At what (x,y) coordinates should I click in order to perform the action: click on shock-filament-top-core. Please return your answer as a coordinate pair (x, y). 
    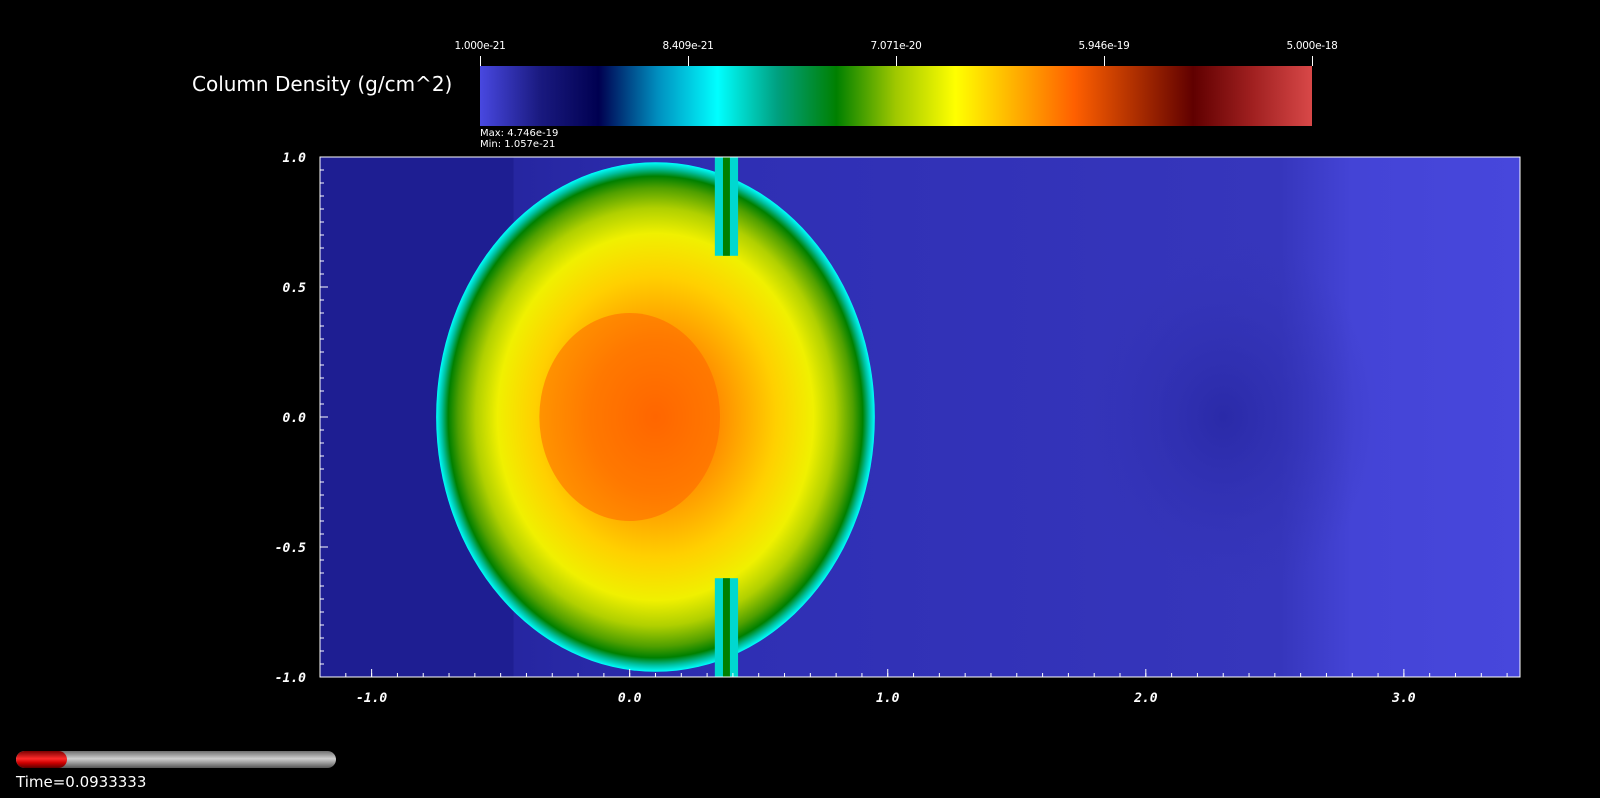
    Looking at the image, I should click on (726, 206).